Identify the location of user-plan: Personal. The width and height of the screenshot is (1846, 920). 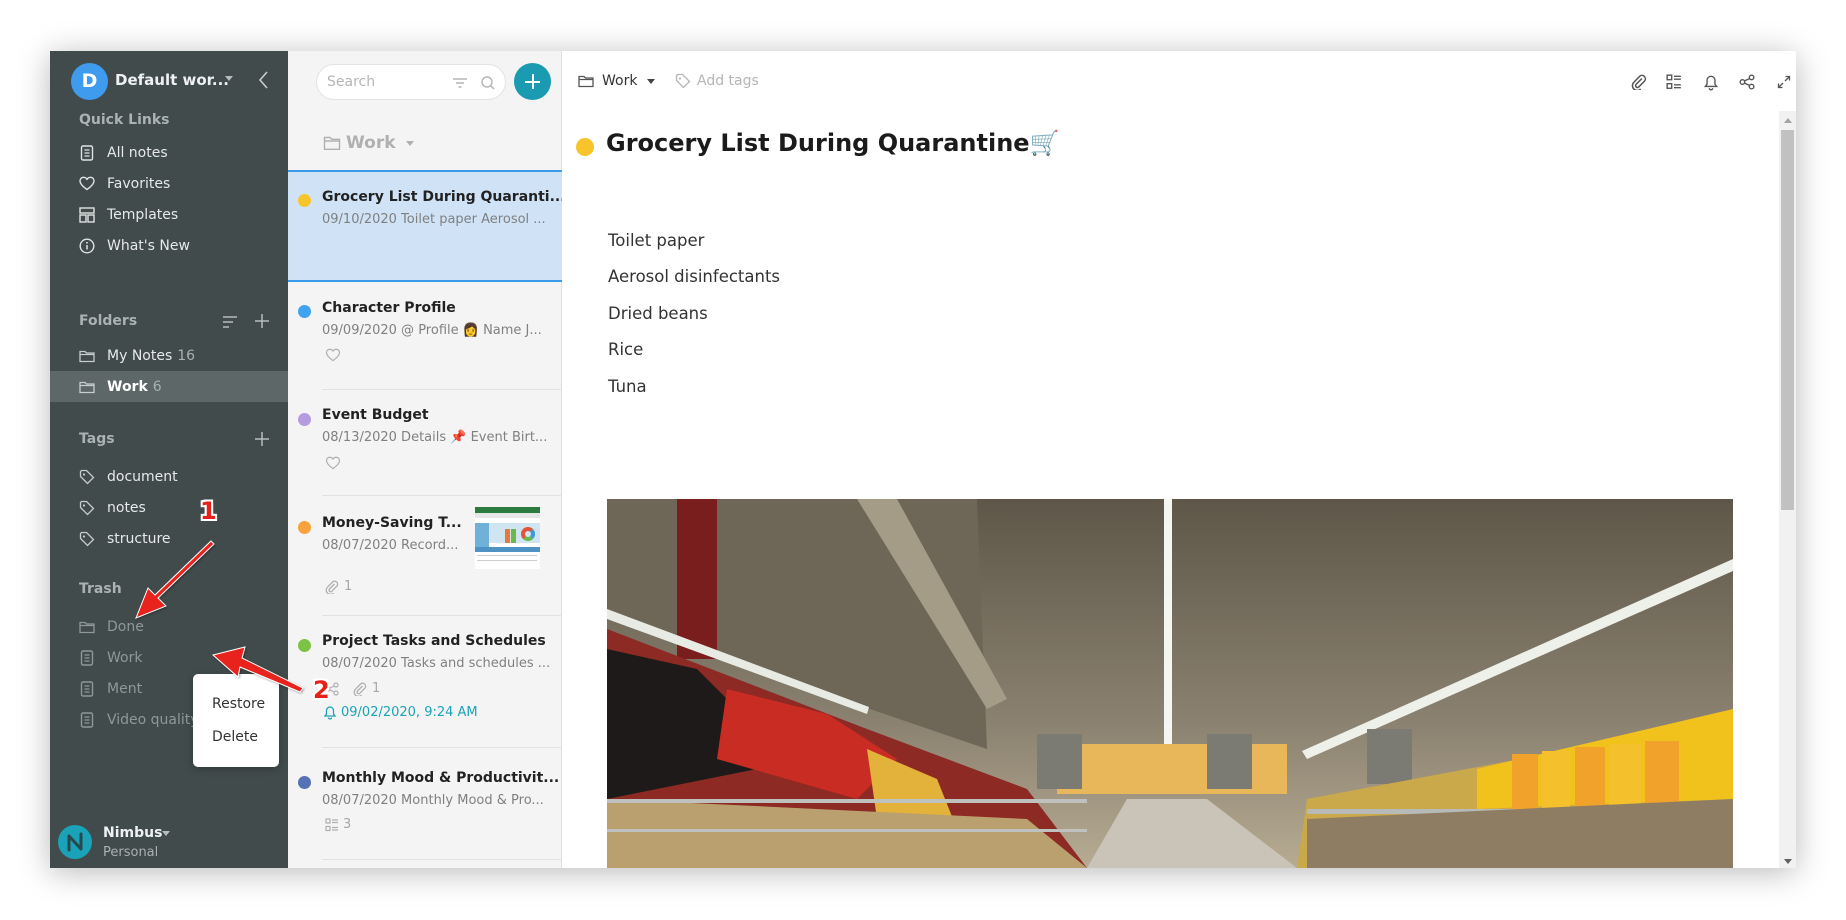
(131, 852).